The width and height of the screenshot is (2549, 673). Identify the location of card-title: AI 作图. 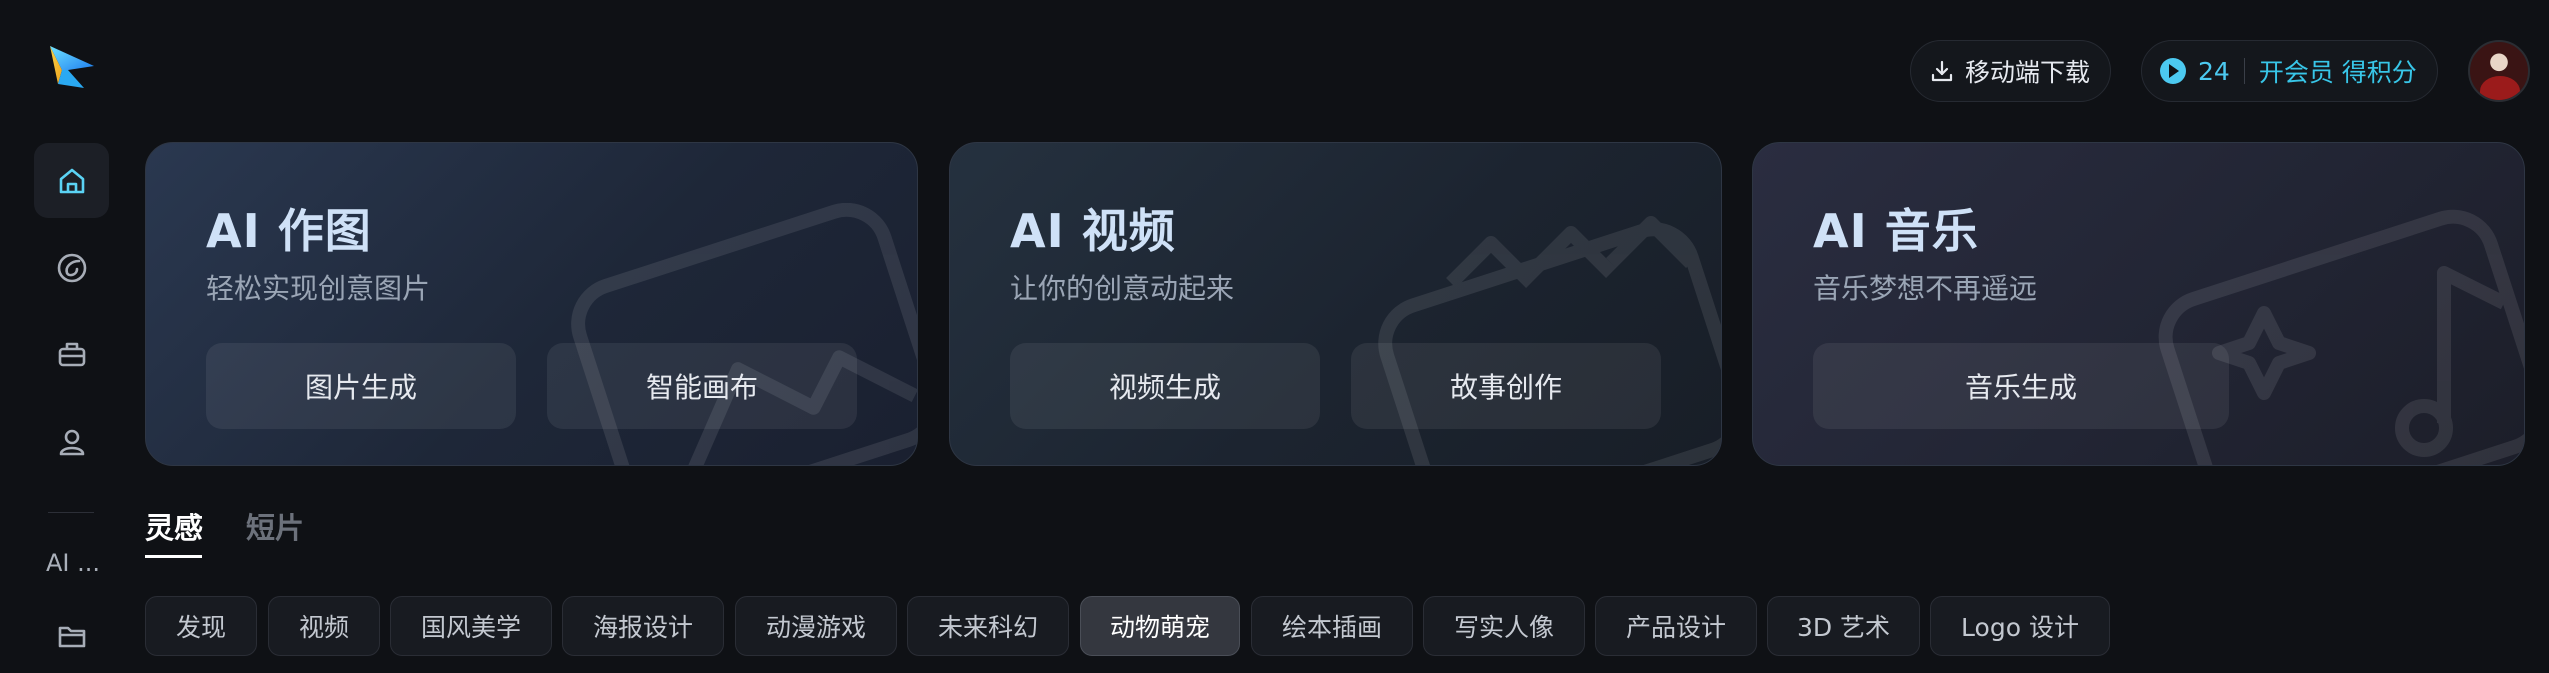
(289, 231).